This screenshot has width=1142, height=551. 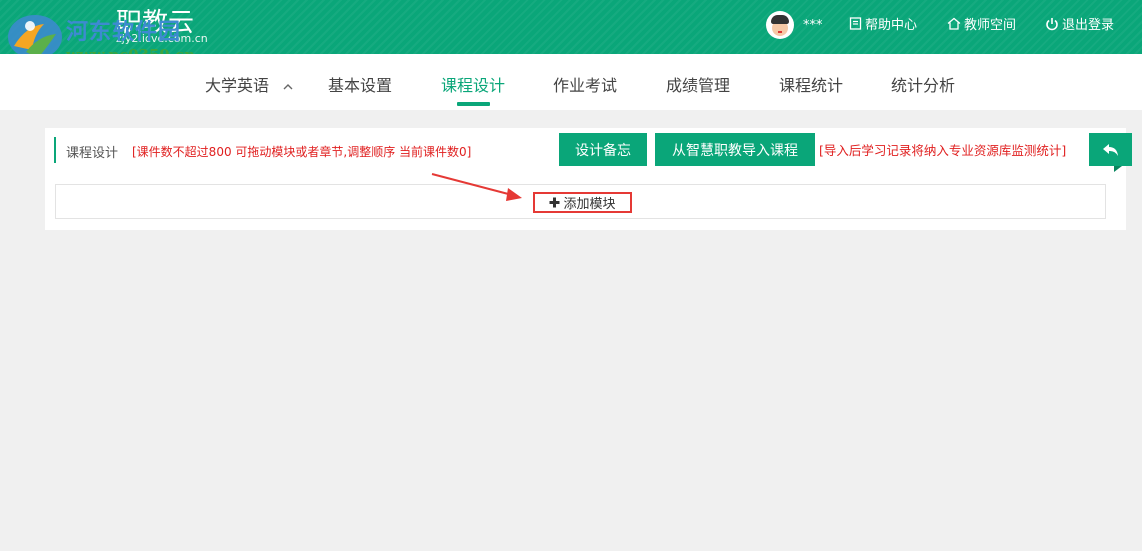 What do you see at coordinates (476, 187) in the screenshot?
I see `annotation-arrow-icon` at bounding box center [476, 187].